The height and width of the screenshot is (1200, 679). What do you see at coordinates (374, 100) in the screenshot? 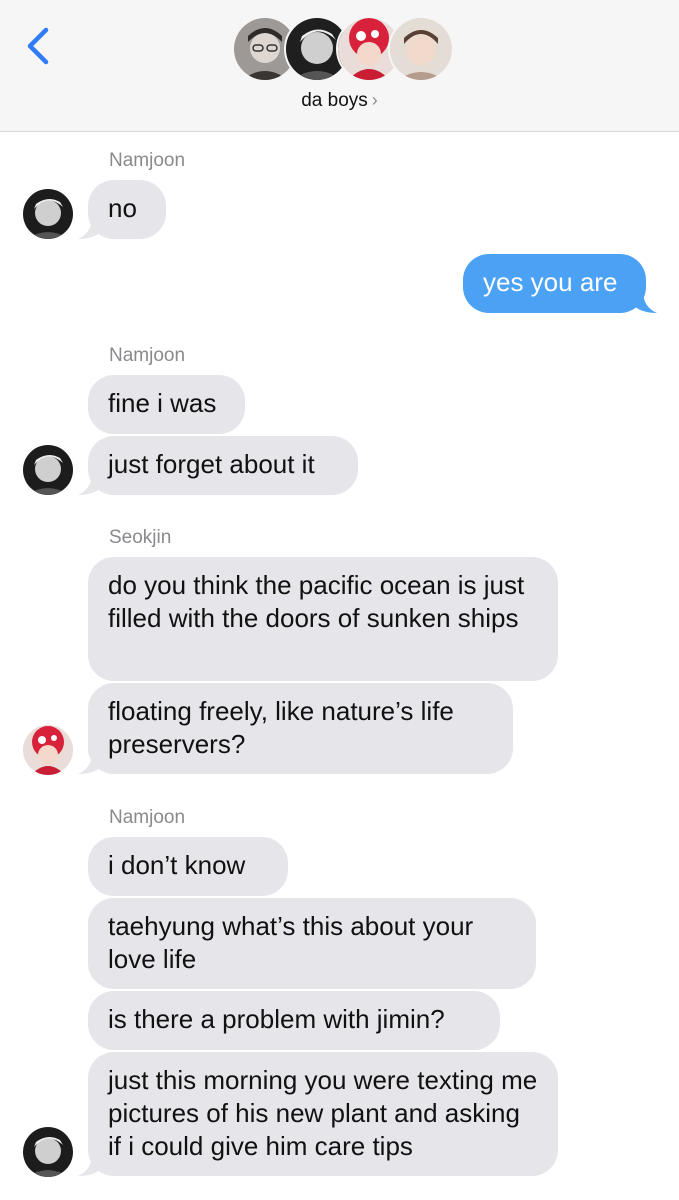
I see `chevron-right-icon: ›` at bounding box center [374, 100].